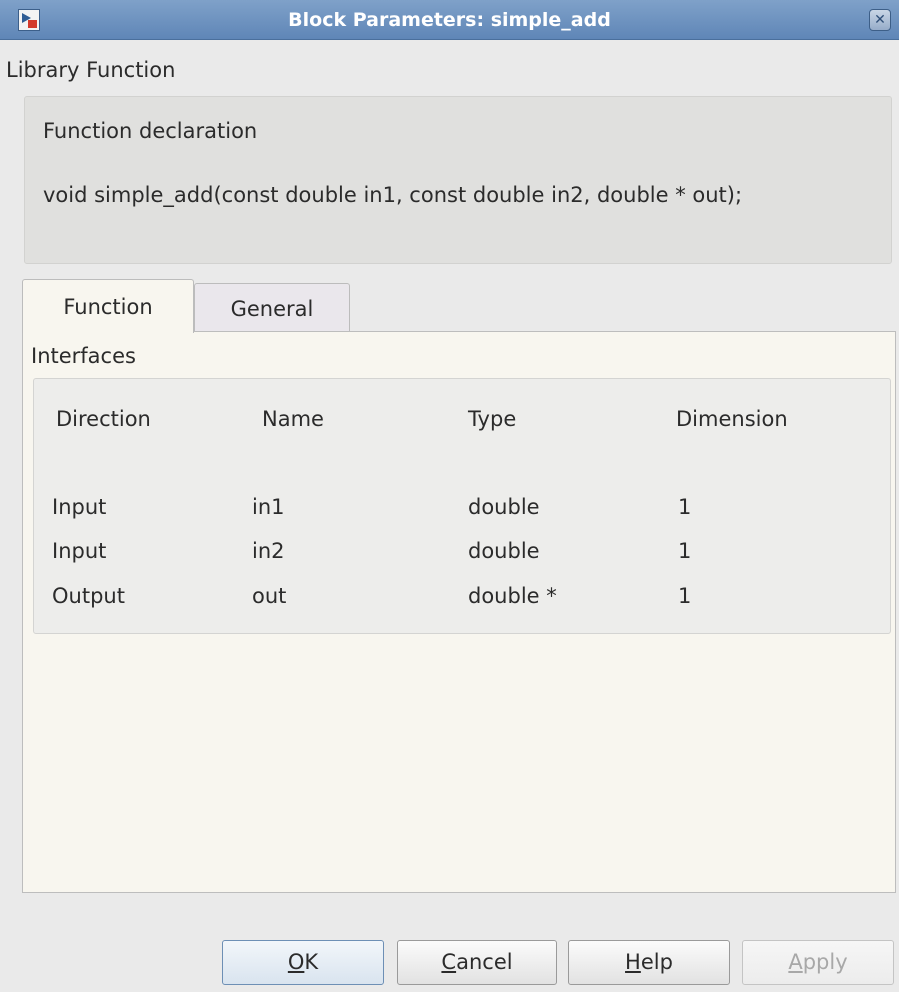  I want to click on row3-dimension: 1, so click(685, 596).